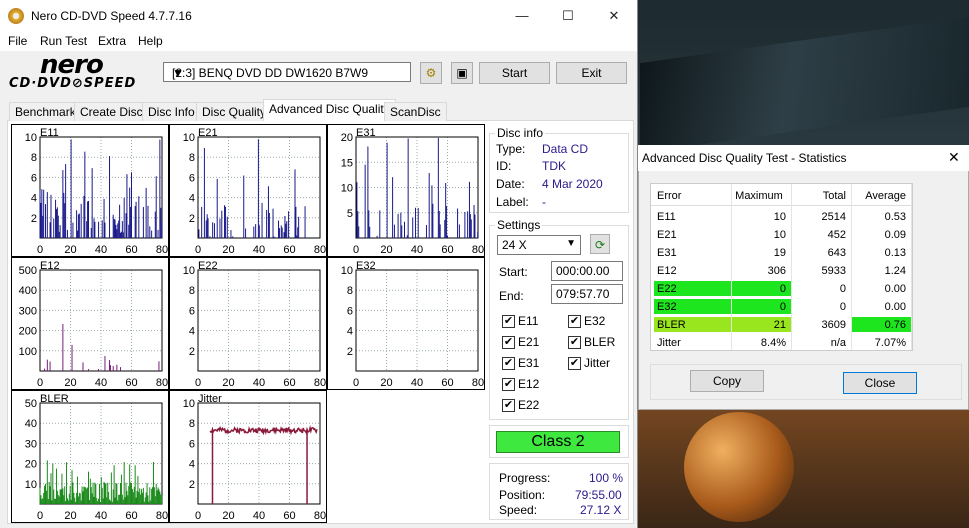 The image size is (969, 528). I want to click on settings-heading: Settings, so click(519, 225).